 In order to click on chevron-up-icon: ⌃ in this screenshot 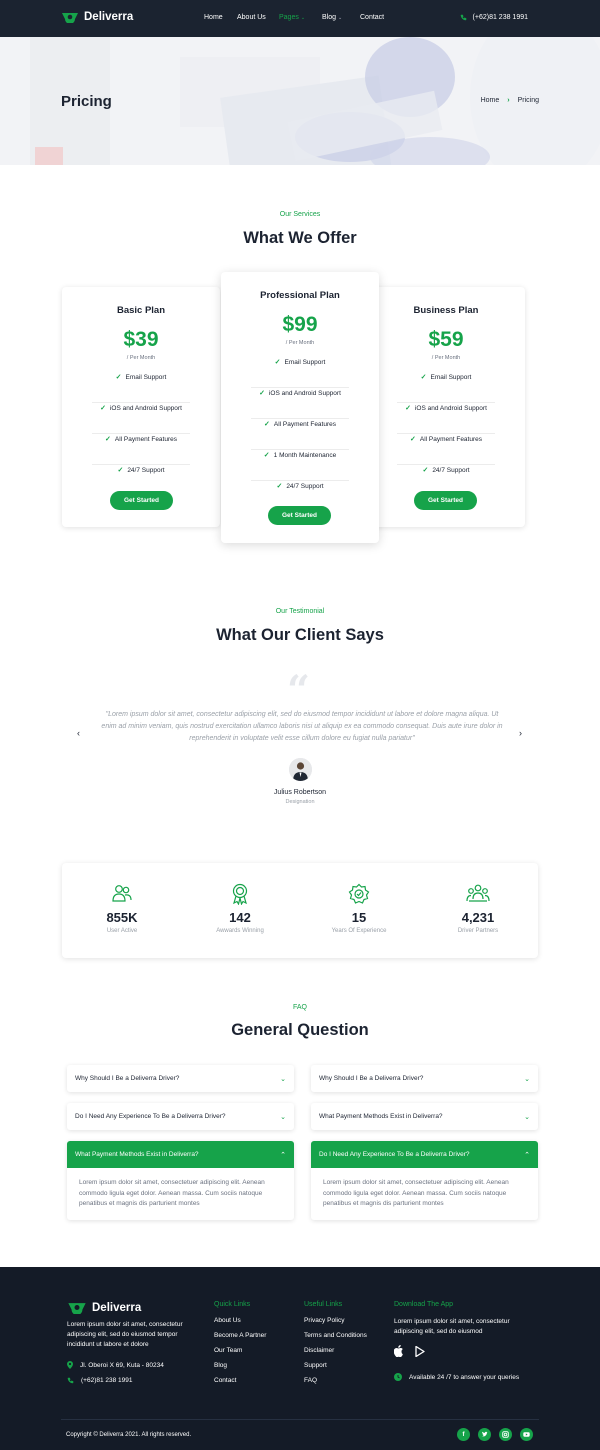, I will do `click(527, 1155)`.